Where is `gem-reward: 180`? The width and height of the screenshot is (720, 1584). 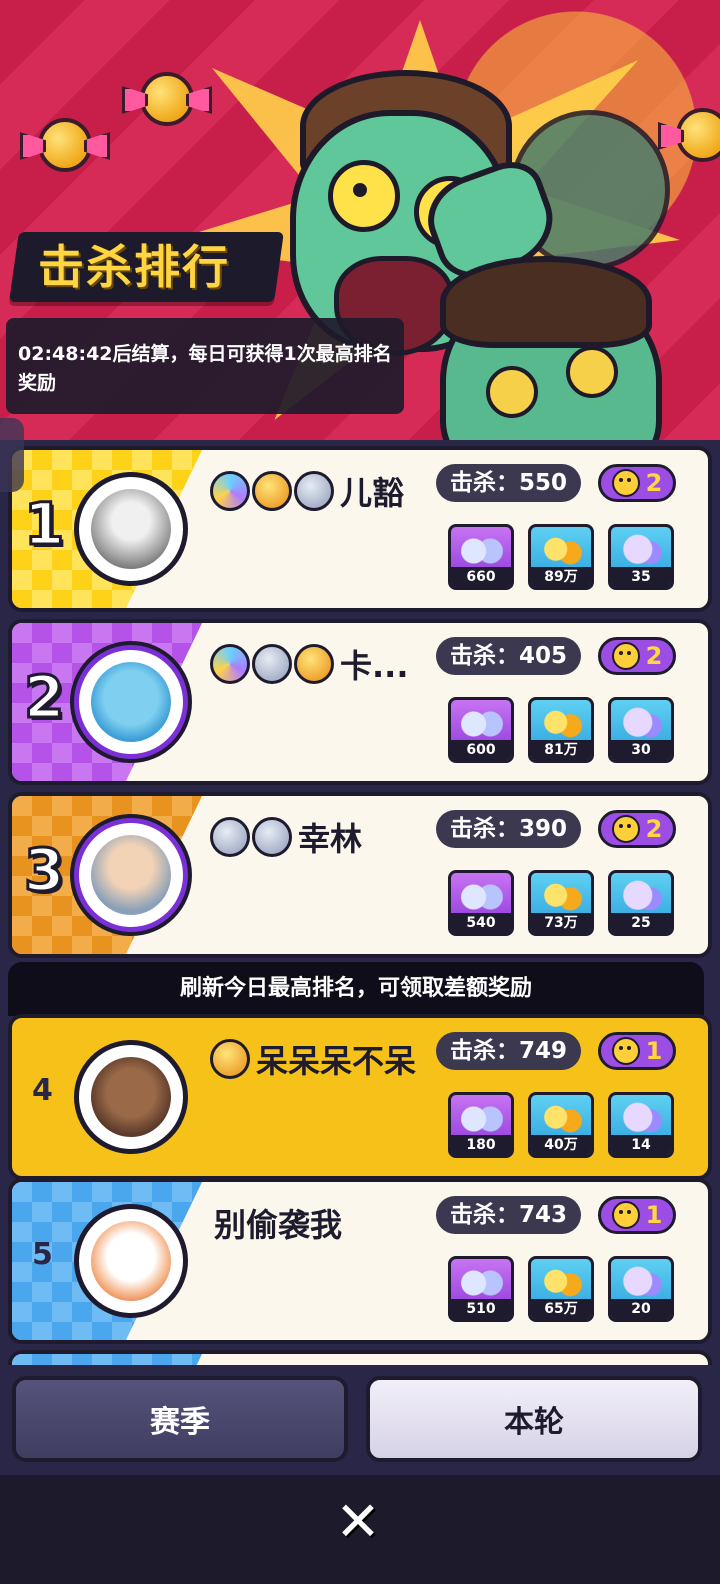 gem-reward: 180 is located at coordinates (481, 1125).